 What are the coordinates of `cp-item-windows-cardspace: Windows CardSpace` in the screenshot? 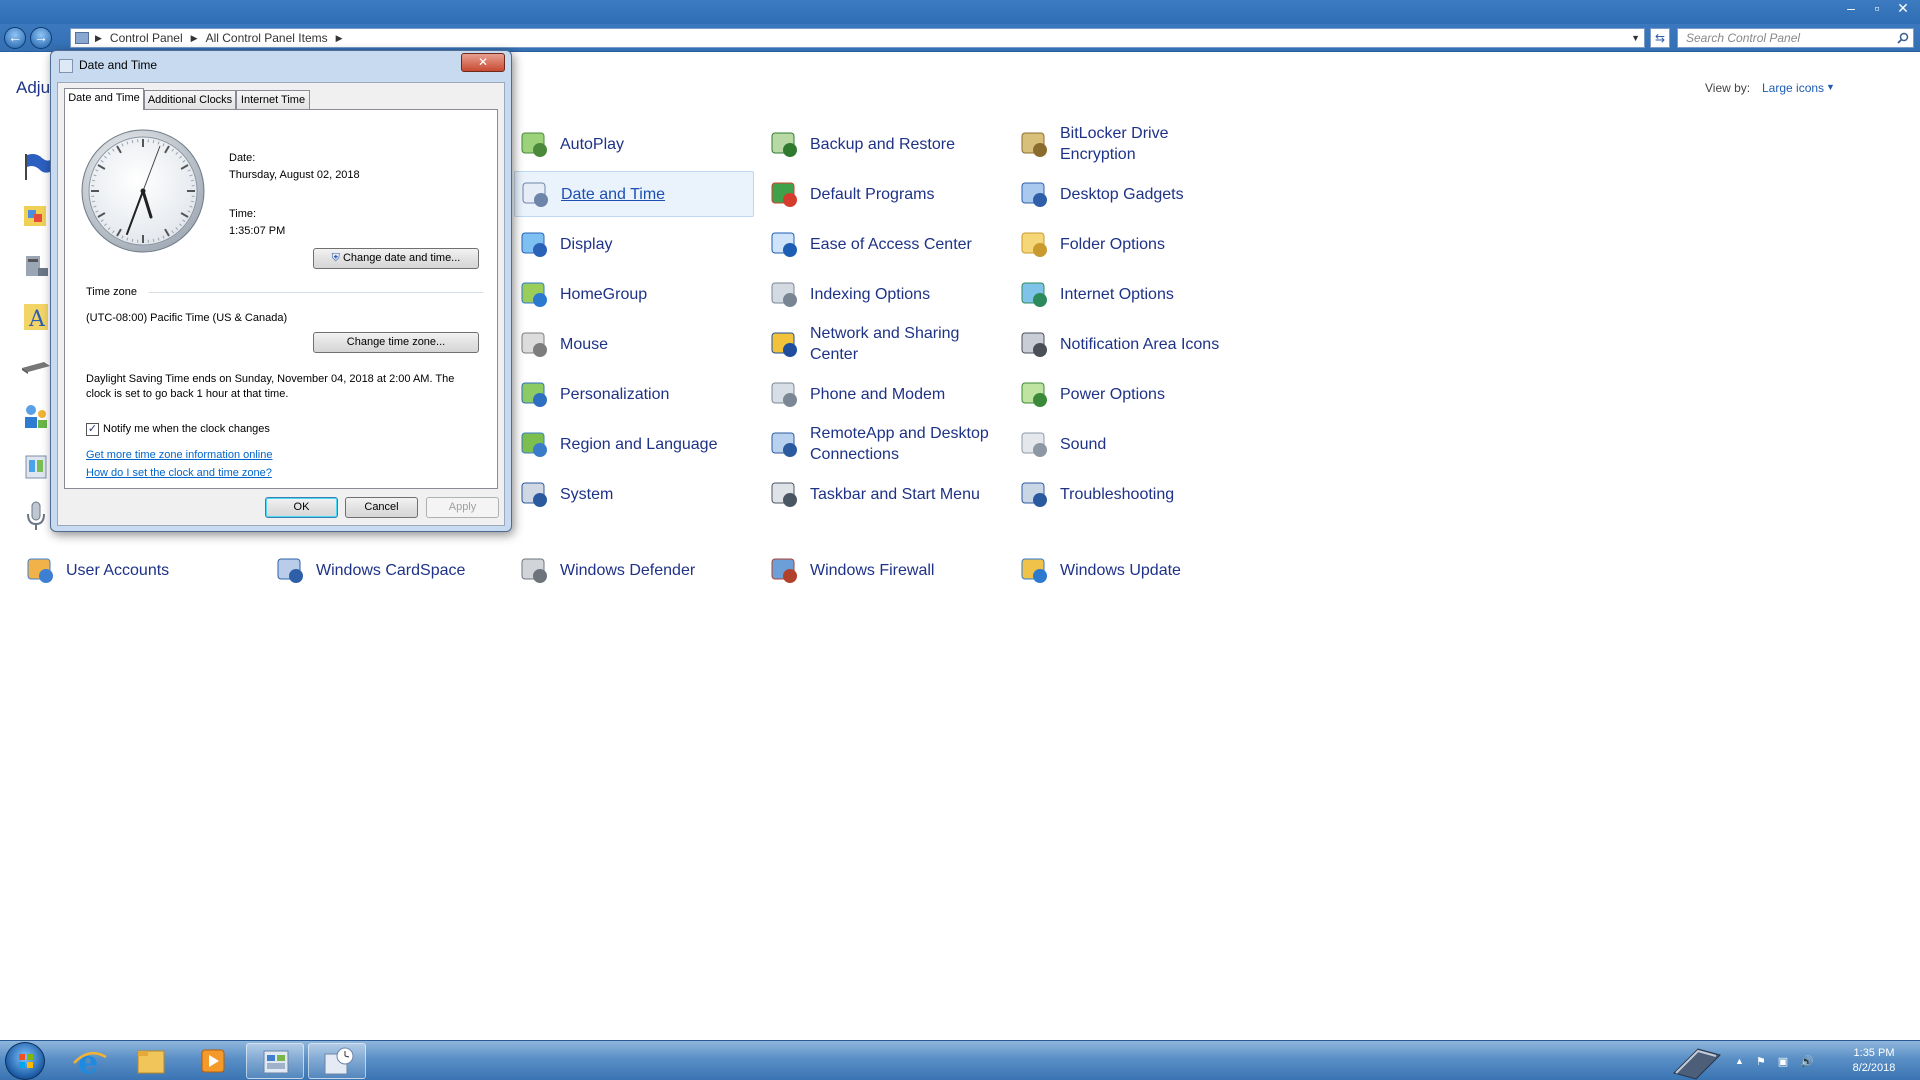 It's located at (390, 570).